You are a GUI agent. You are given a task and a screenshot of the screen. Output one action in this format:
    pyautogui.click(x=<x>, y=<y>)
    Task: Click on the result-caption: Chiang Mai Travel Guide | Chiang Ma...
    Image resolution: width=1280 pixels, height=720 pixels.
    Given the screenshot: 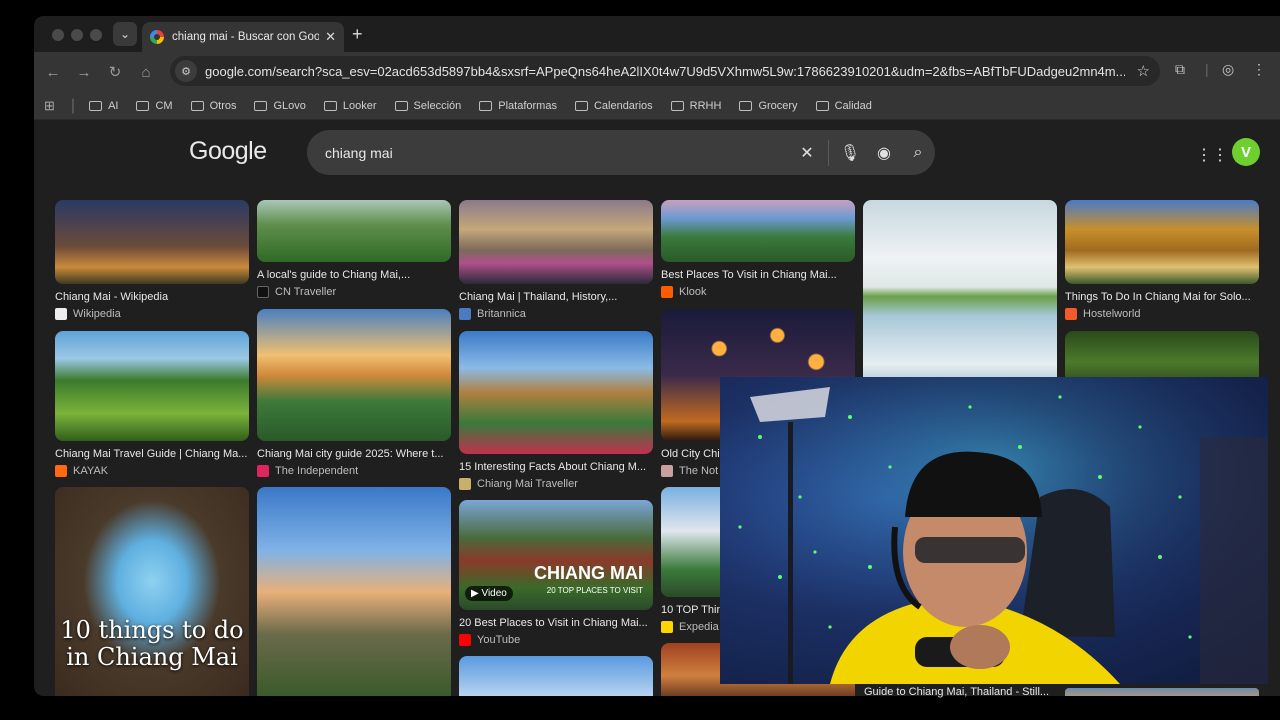 What is the action you would take?
    pyautogui.click(x=152, y=454)
    